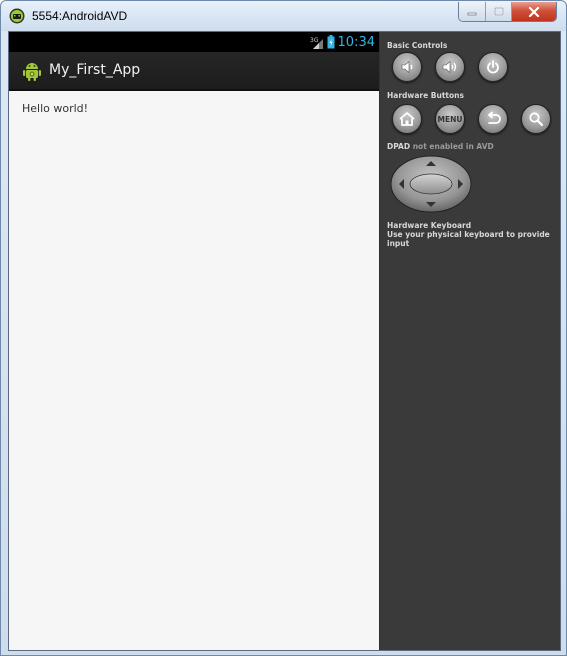  Describe the element at coordinates (55, 108) in the screenshot. I see `hello-text: Hello world!` at that location.